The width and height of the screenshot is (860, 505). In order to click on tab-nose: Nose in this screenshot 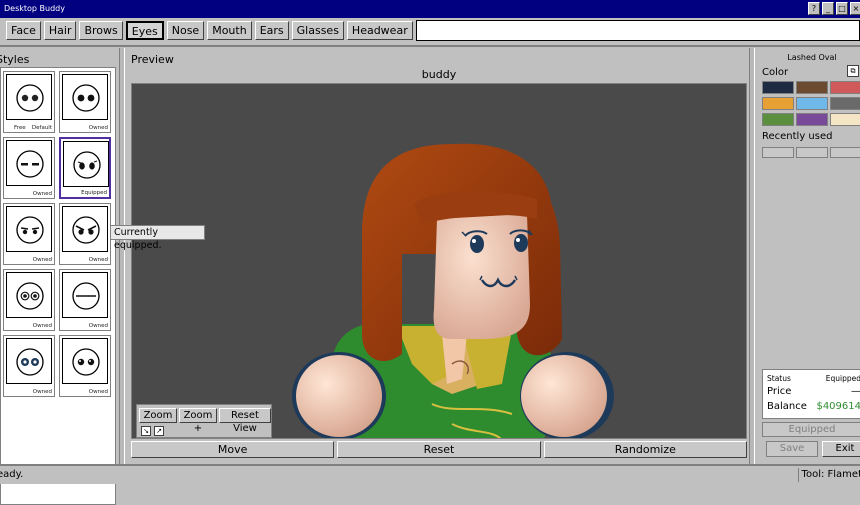, I will do `click(185, 30)`.